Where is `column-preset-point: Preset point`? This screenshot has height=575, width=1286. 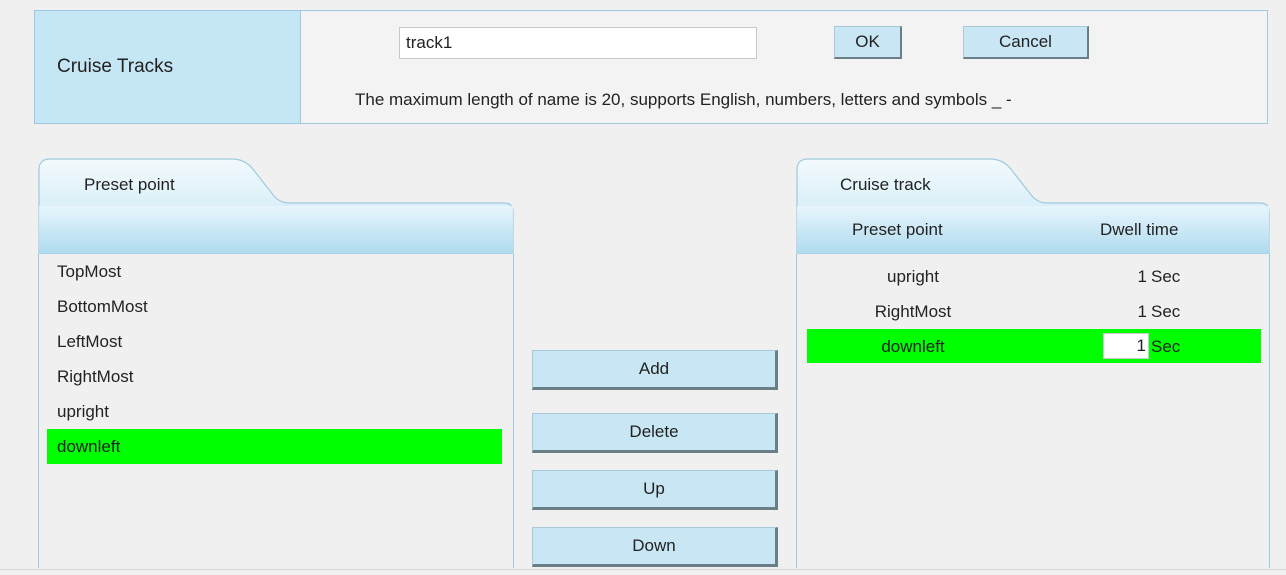 column-preset-point: Preset point is located at coordinates (897, 229).